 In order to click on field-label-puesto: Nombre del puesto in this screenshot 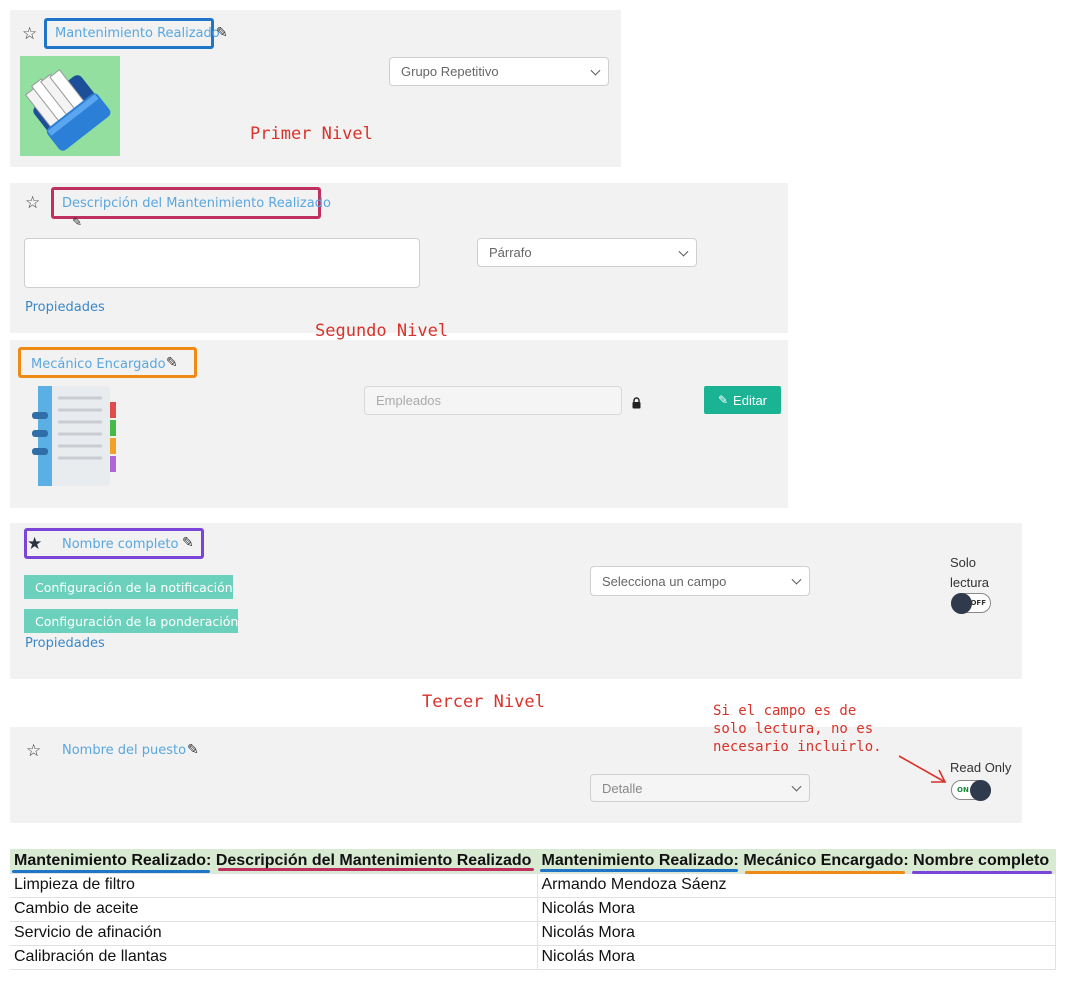, I will do `click(124, 750)`.